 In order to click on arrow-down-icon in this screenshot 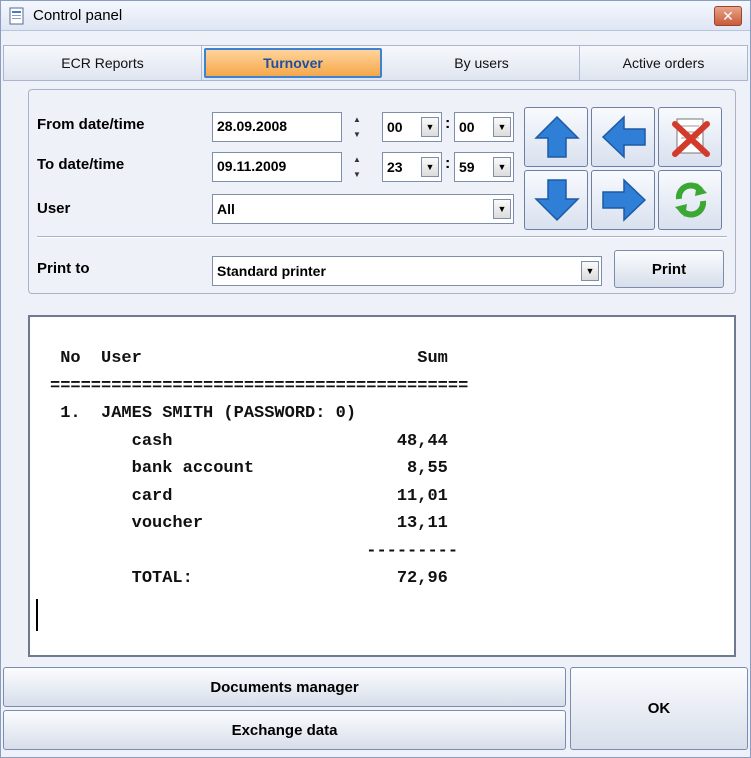, I will do `click(557, 200)`.